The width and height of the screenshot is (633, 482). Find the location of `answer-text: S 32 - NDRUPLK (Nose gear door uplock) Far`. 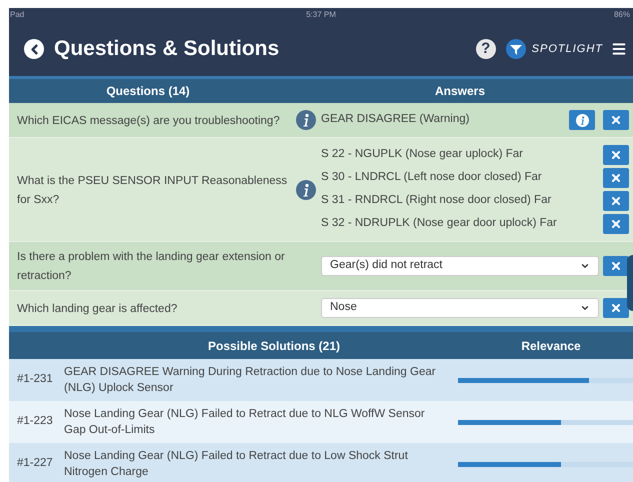

answer-text: S 32 - NDRUPLK (Nose gear door uplock) Far is located at coordinates (439, 224).